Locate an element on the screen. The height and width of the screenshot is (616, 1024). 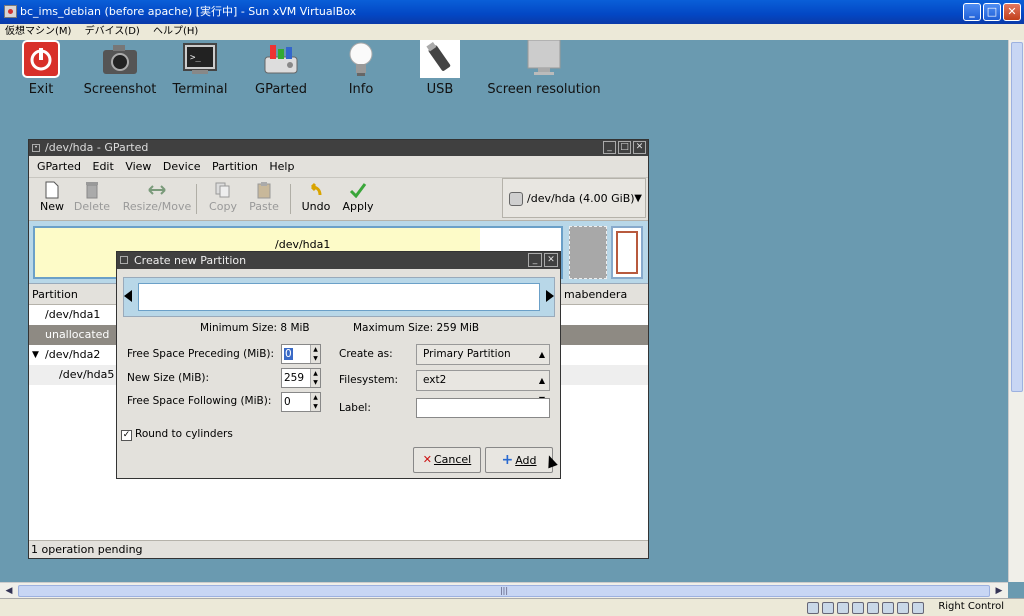
mouse-integration-icon is located at coordinates (903, 608).